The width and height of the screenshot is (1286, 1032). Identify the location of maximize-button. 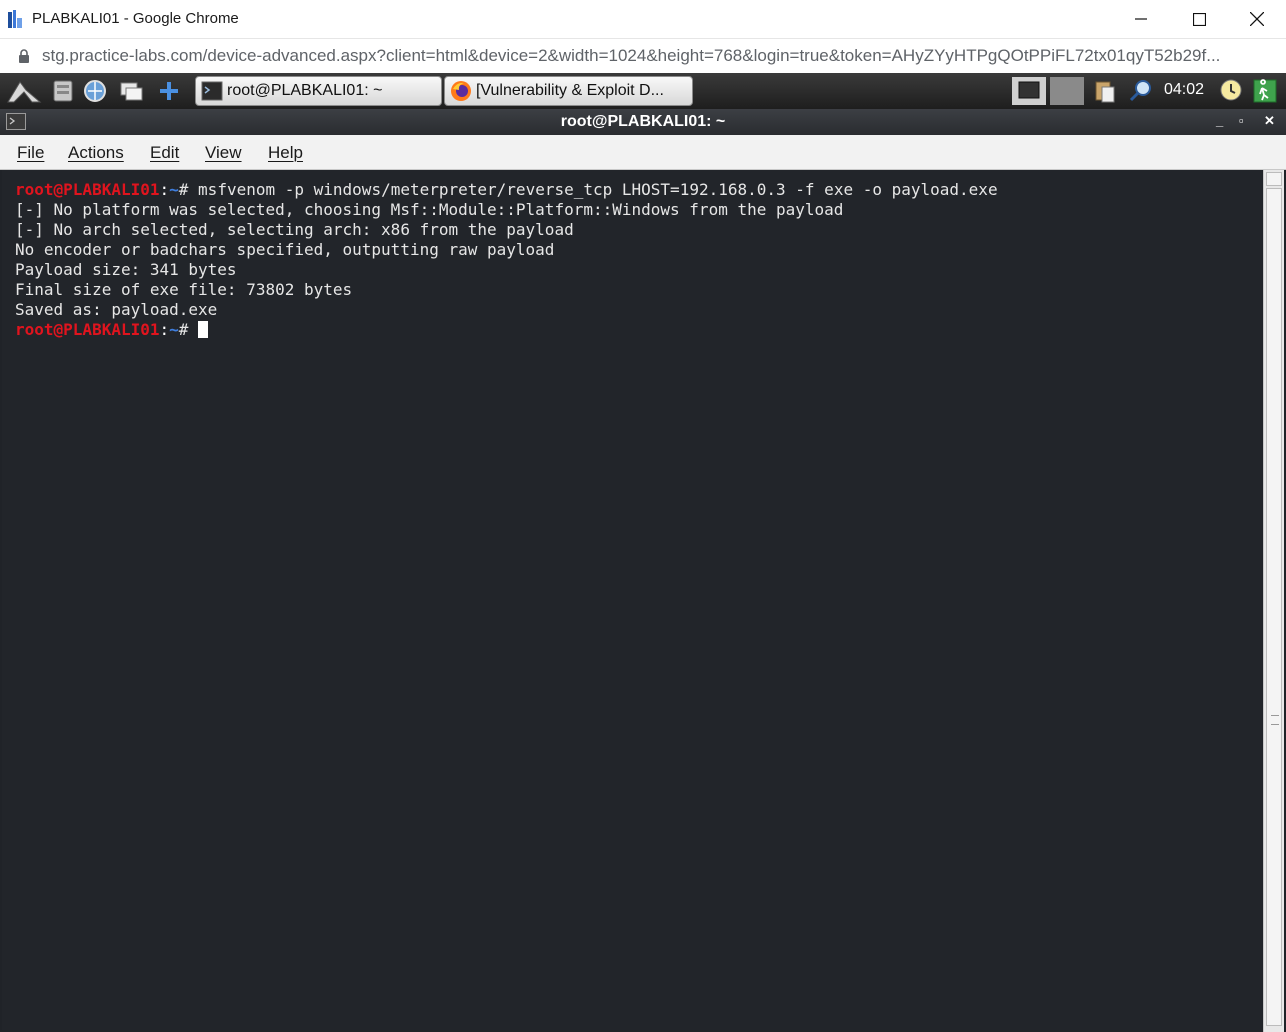
(1199, 19).